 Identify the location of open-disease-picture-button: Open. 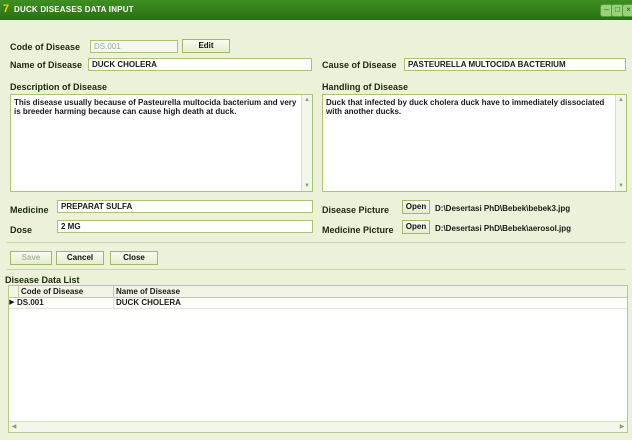
(416, 207).